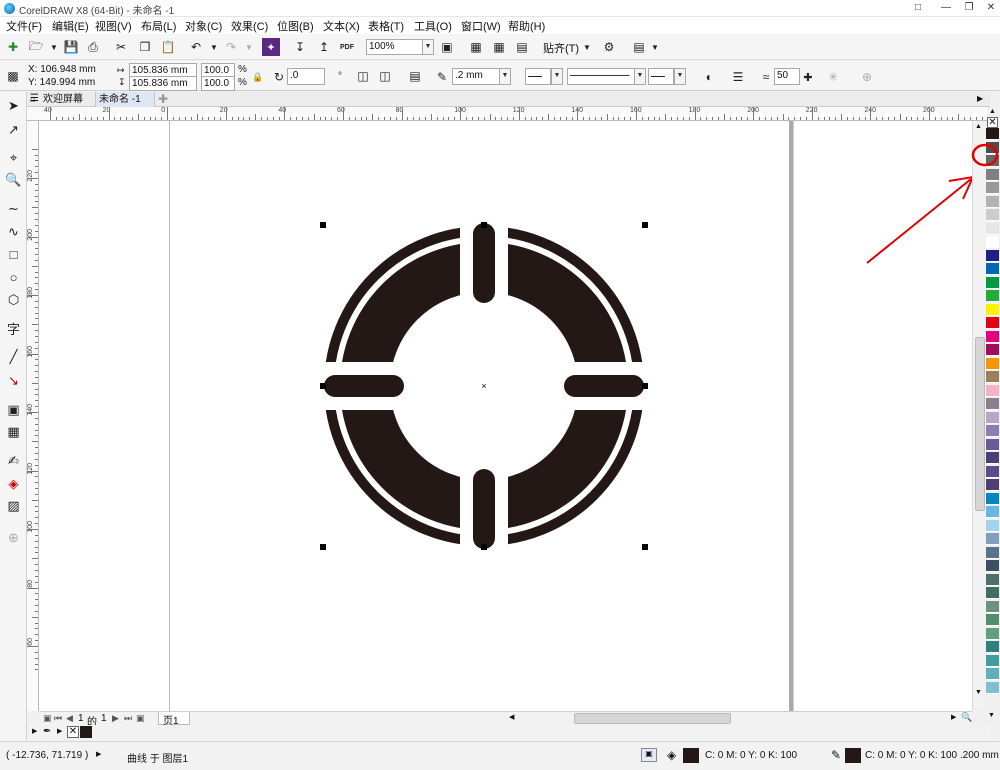 The width and height of the screenshot is (1000, 770). I want to click on palette-scroll-down-icon: ▼, so click(991, 715).